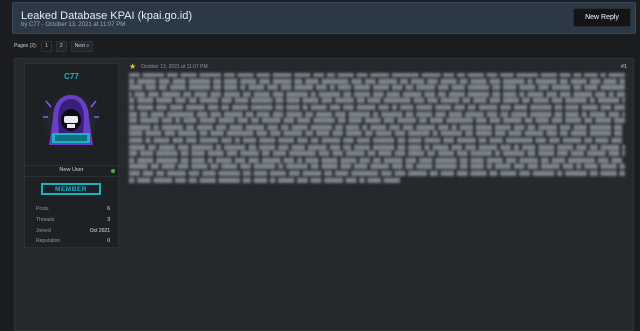 The width and height of the screenshot is (640, 331). I want to click on stat-label: Threads, so click(45, 220).